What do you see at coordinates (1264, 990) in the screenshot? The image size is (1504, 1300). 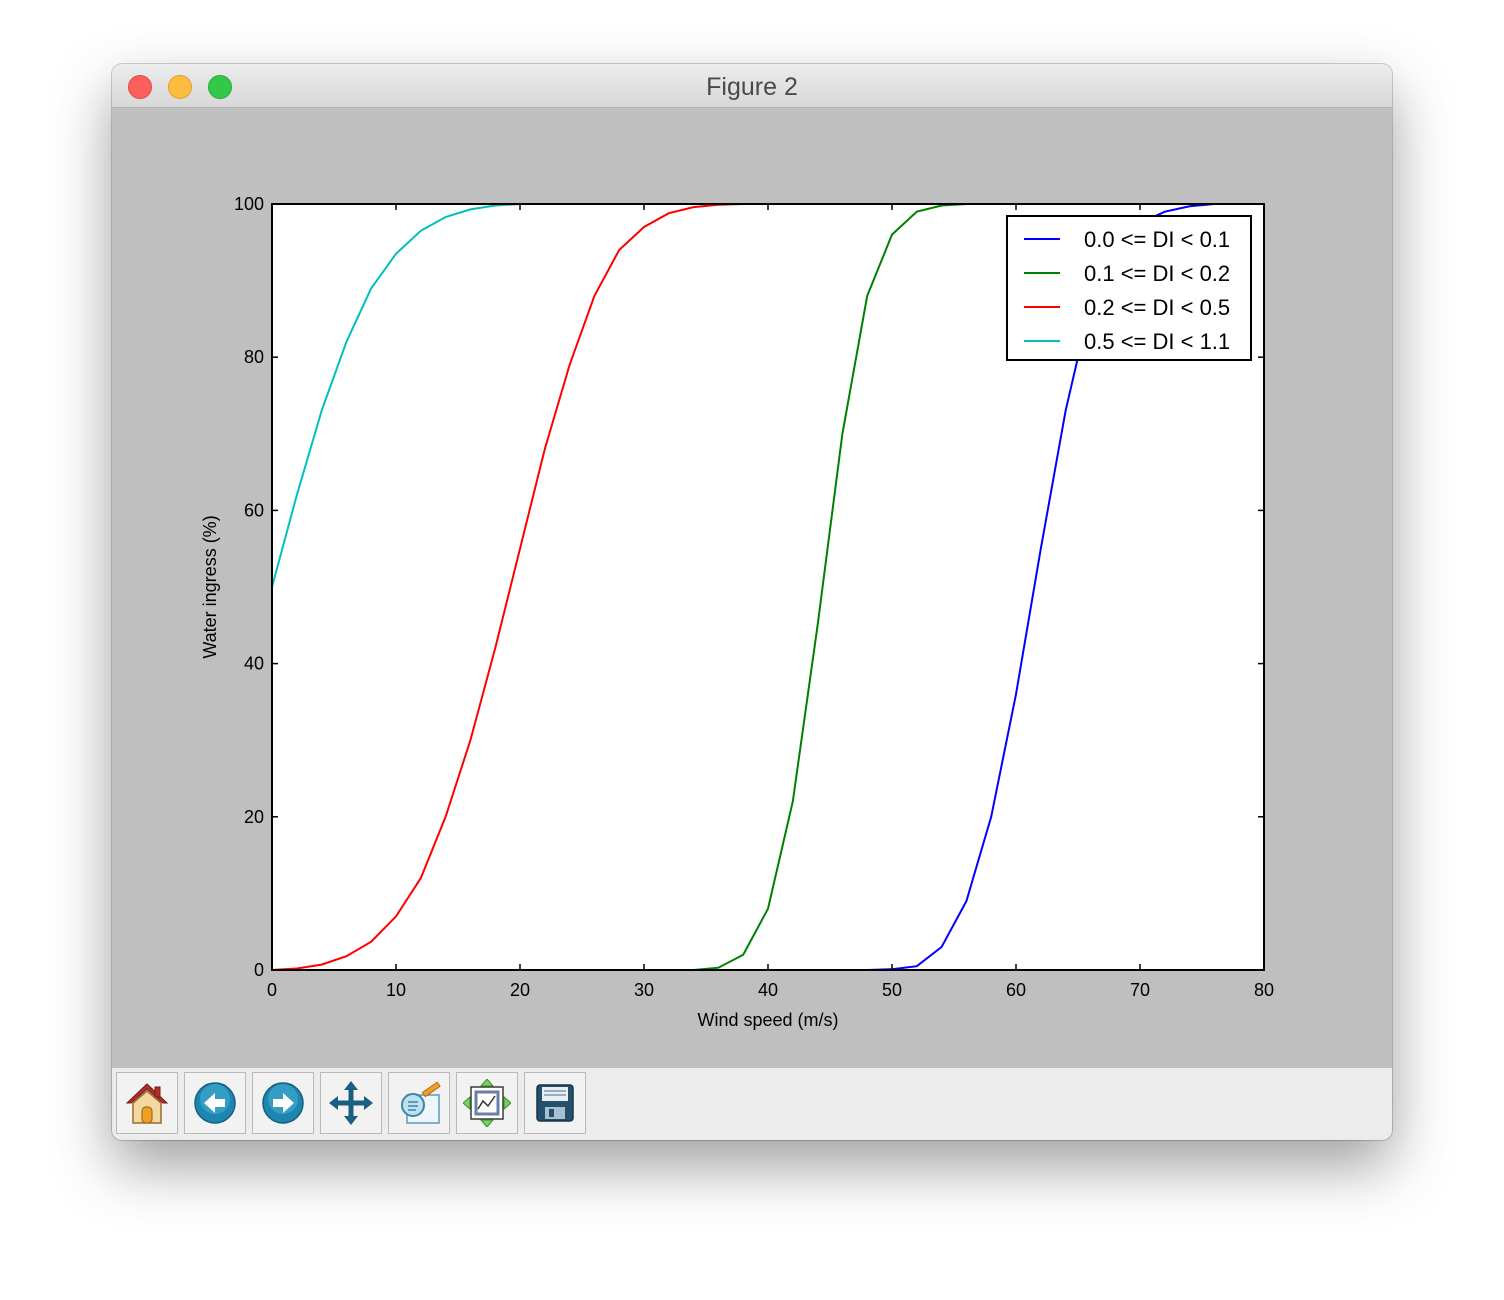 I see `x-tick-label: 80` at bounding box center [1264, 990].